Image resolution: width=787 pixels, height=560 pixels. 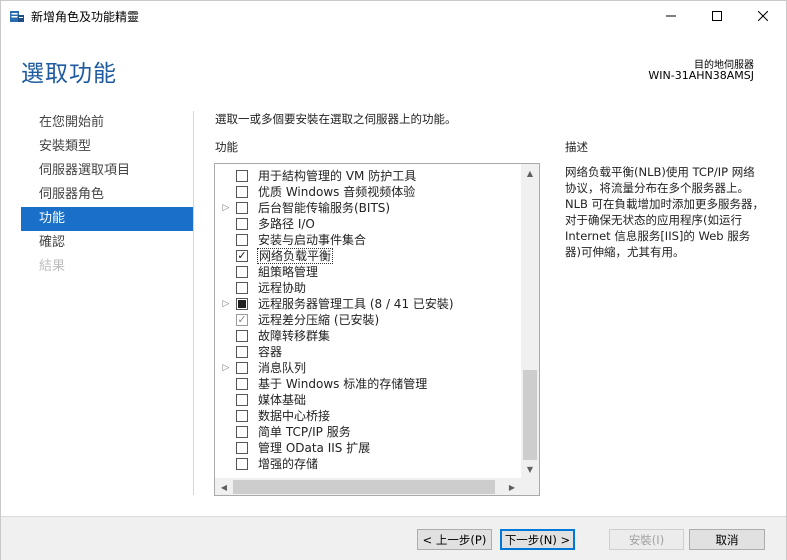 I want to click on maximize-icon, so click(x=717, y=15).